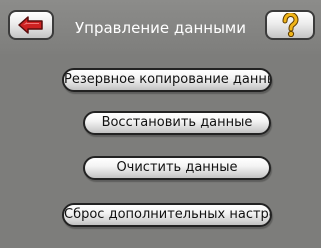 The image size is (321, 248). I want to click on clear-data-label: Очистить данные, so click(177, 167).